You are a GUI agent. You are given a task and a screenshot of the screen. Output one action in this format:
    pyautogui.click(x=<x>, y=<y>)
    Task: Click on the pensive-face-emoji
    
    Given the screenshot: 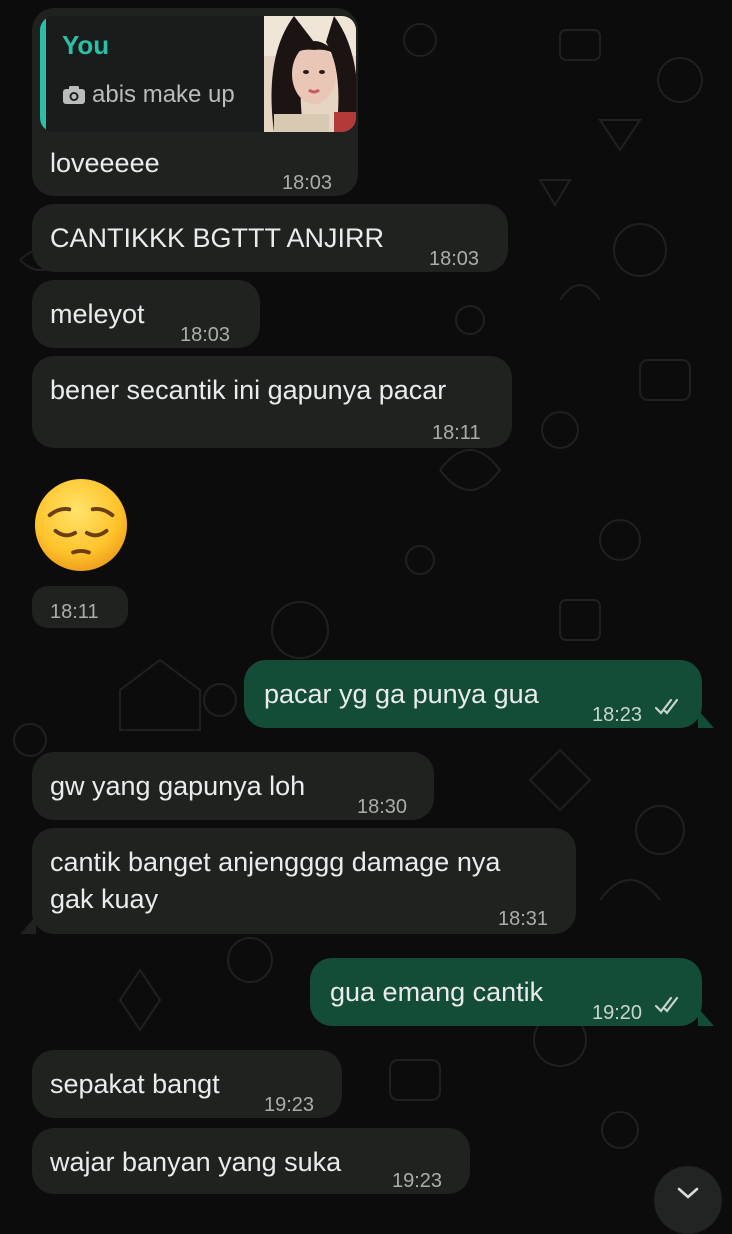 What is the action you would take?
    pyautogui.click(x=81, y=525)
    